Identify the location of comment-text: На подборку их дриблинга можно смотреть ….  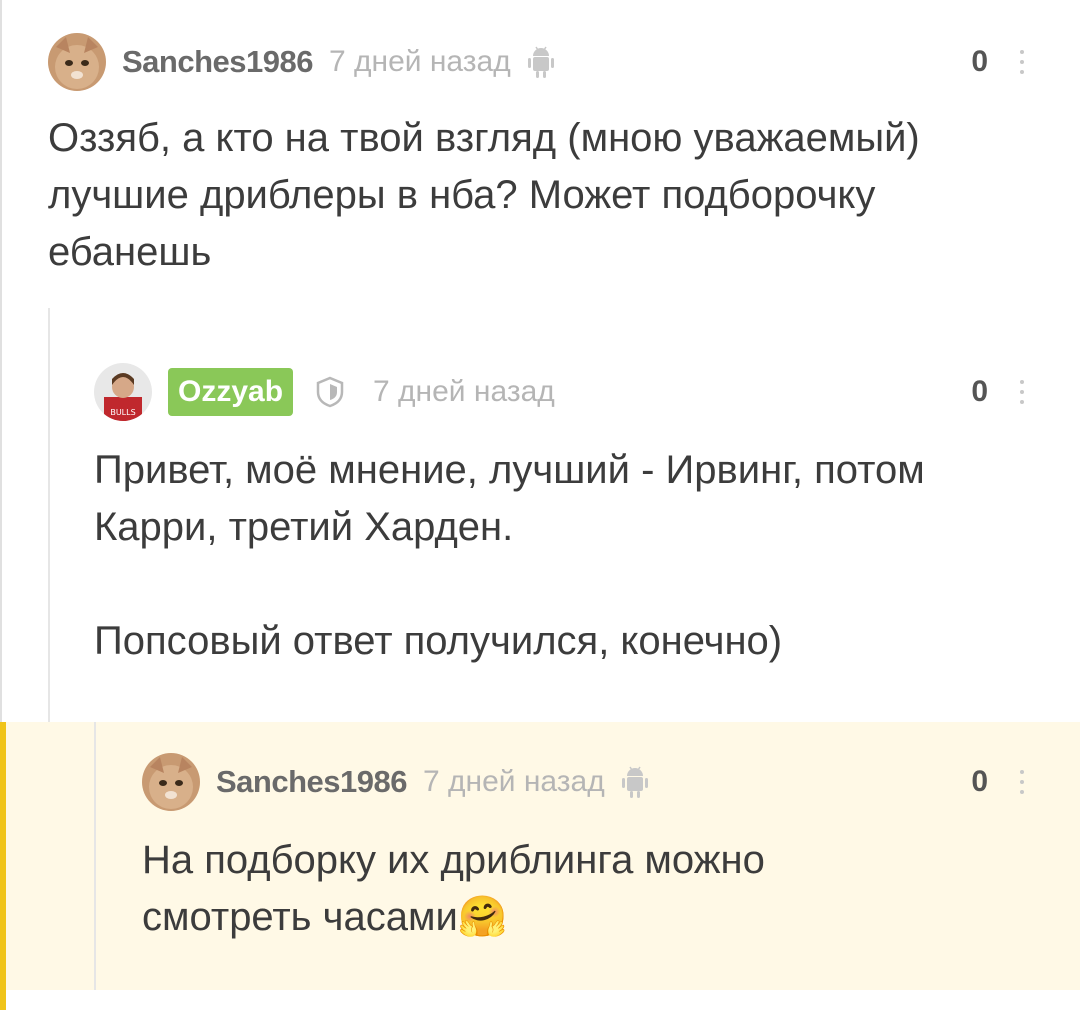
(592, 889).